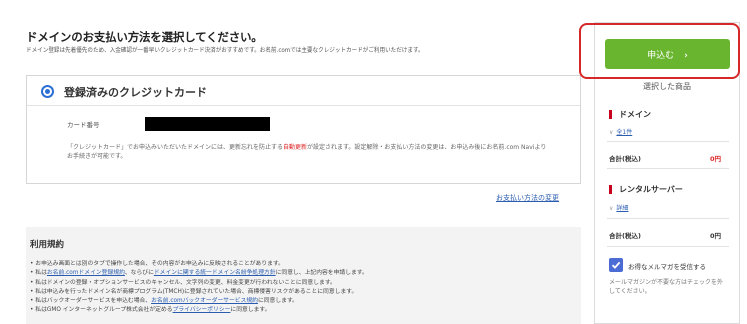 This screenshot has height=324, width=747. Describe the element at coordinates (47, 91) in the screenshot. I see `credit-card-radio` at that location.